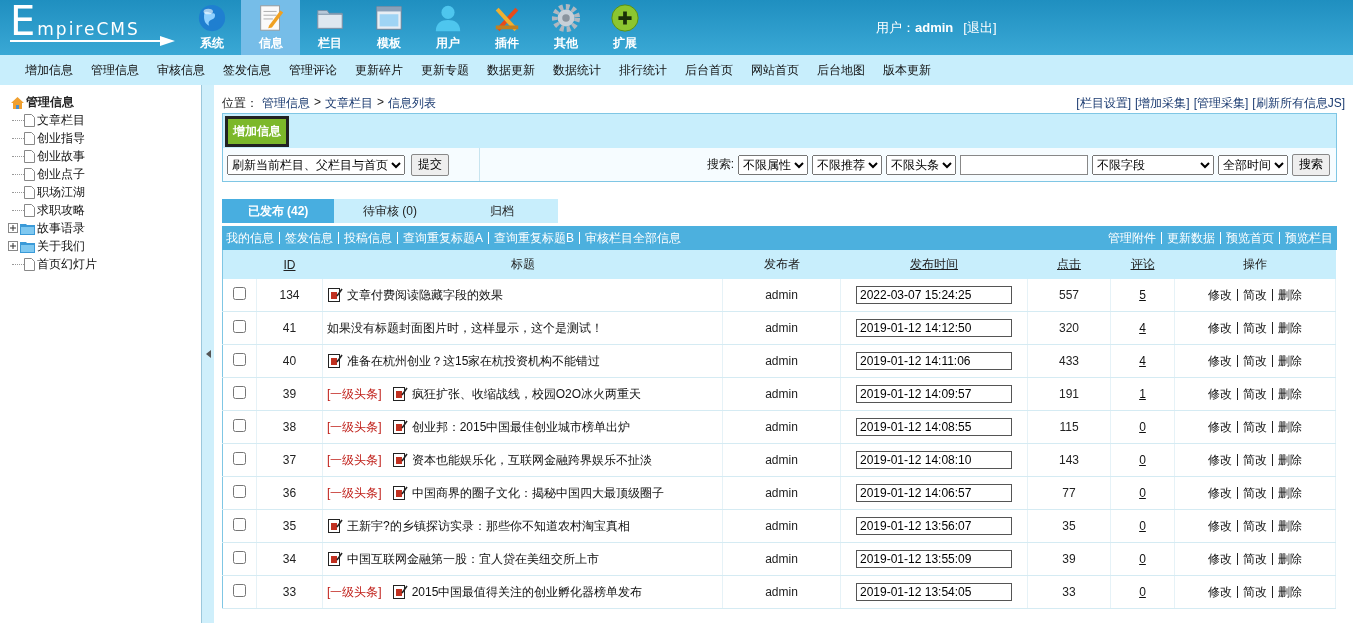 This screenshot has width=1353, height=623. Describe the element at coordinates (934, 460) in the screenshot. I see `date-field: 2019-01-12 14:08:10` at that location.